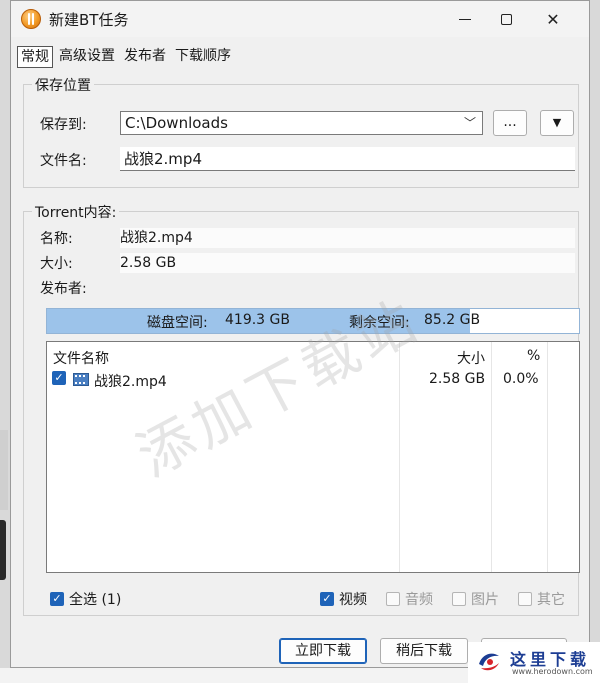 This screenshot has height=683, width=600. I want to click on other-checkbox: 其它, so click(541, 599).